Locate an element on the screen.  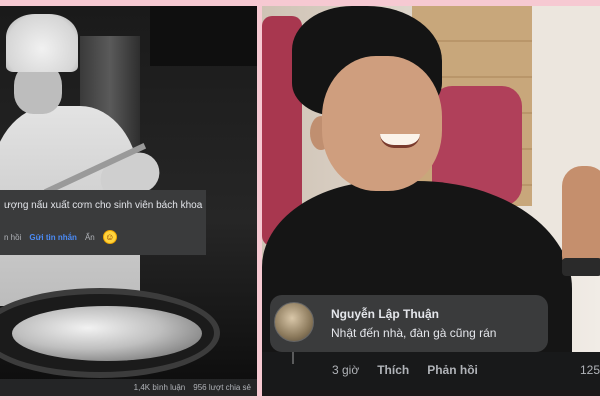
reply-link: n hồi is located at coordinates (12, 237).